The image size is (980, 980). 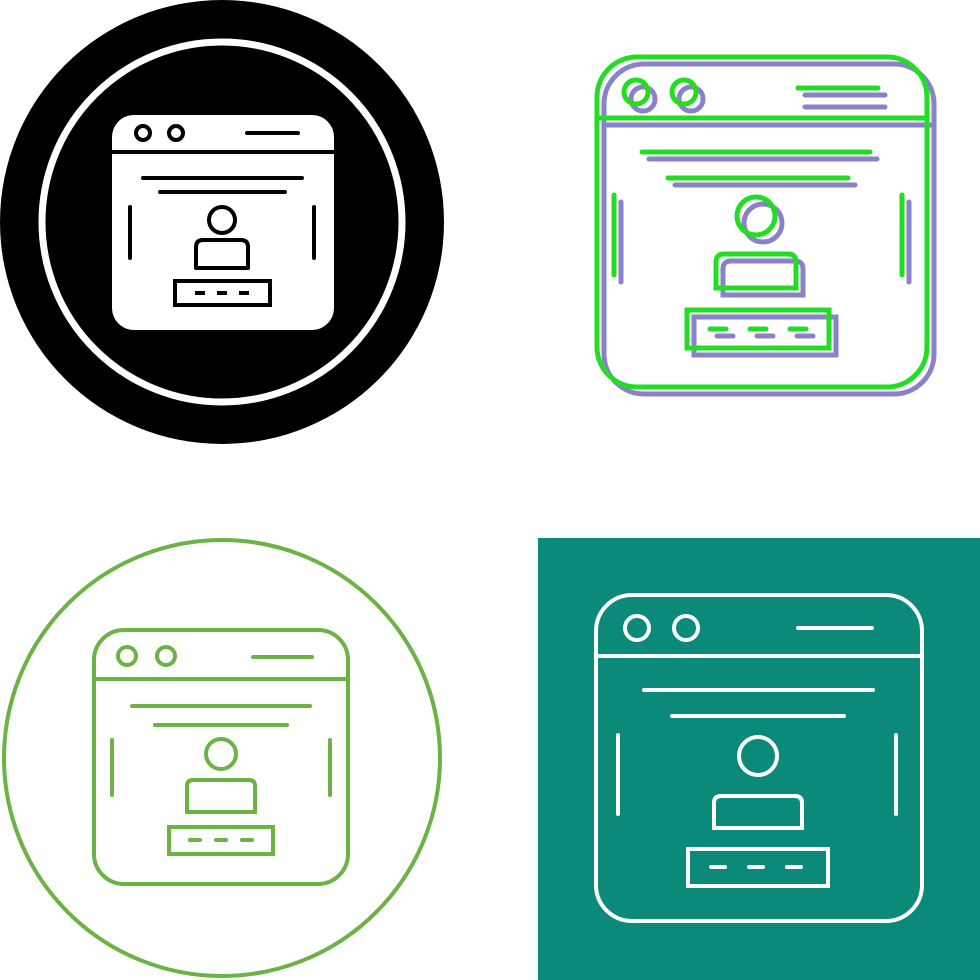 I want to click on browser-window-outline, so click(x=221, y=757).